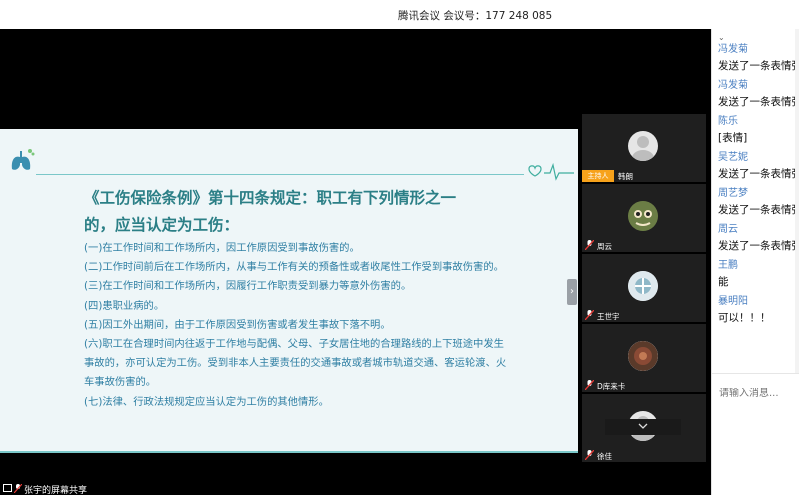 Image resolution: width=799 pixels, height=495 pixels. Describe the element at coordinates (758, 277) in the screenshot. I see `chat-message: 王鹏能` at that location.